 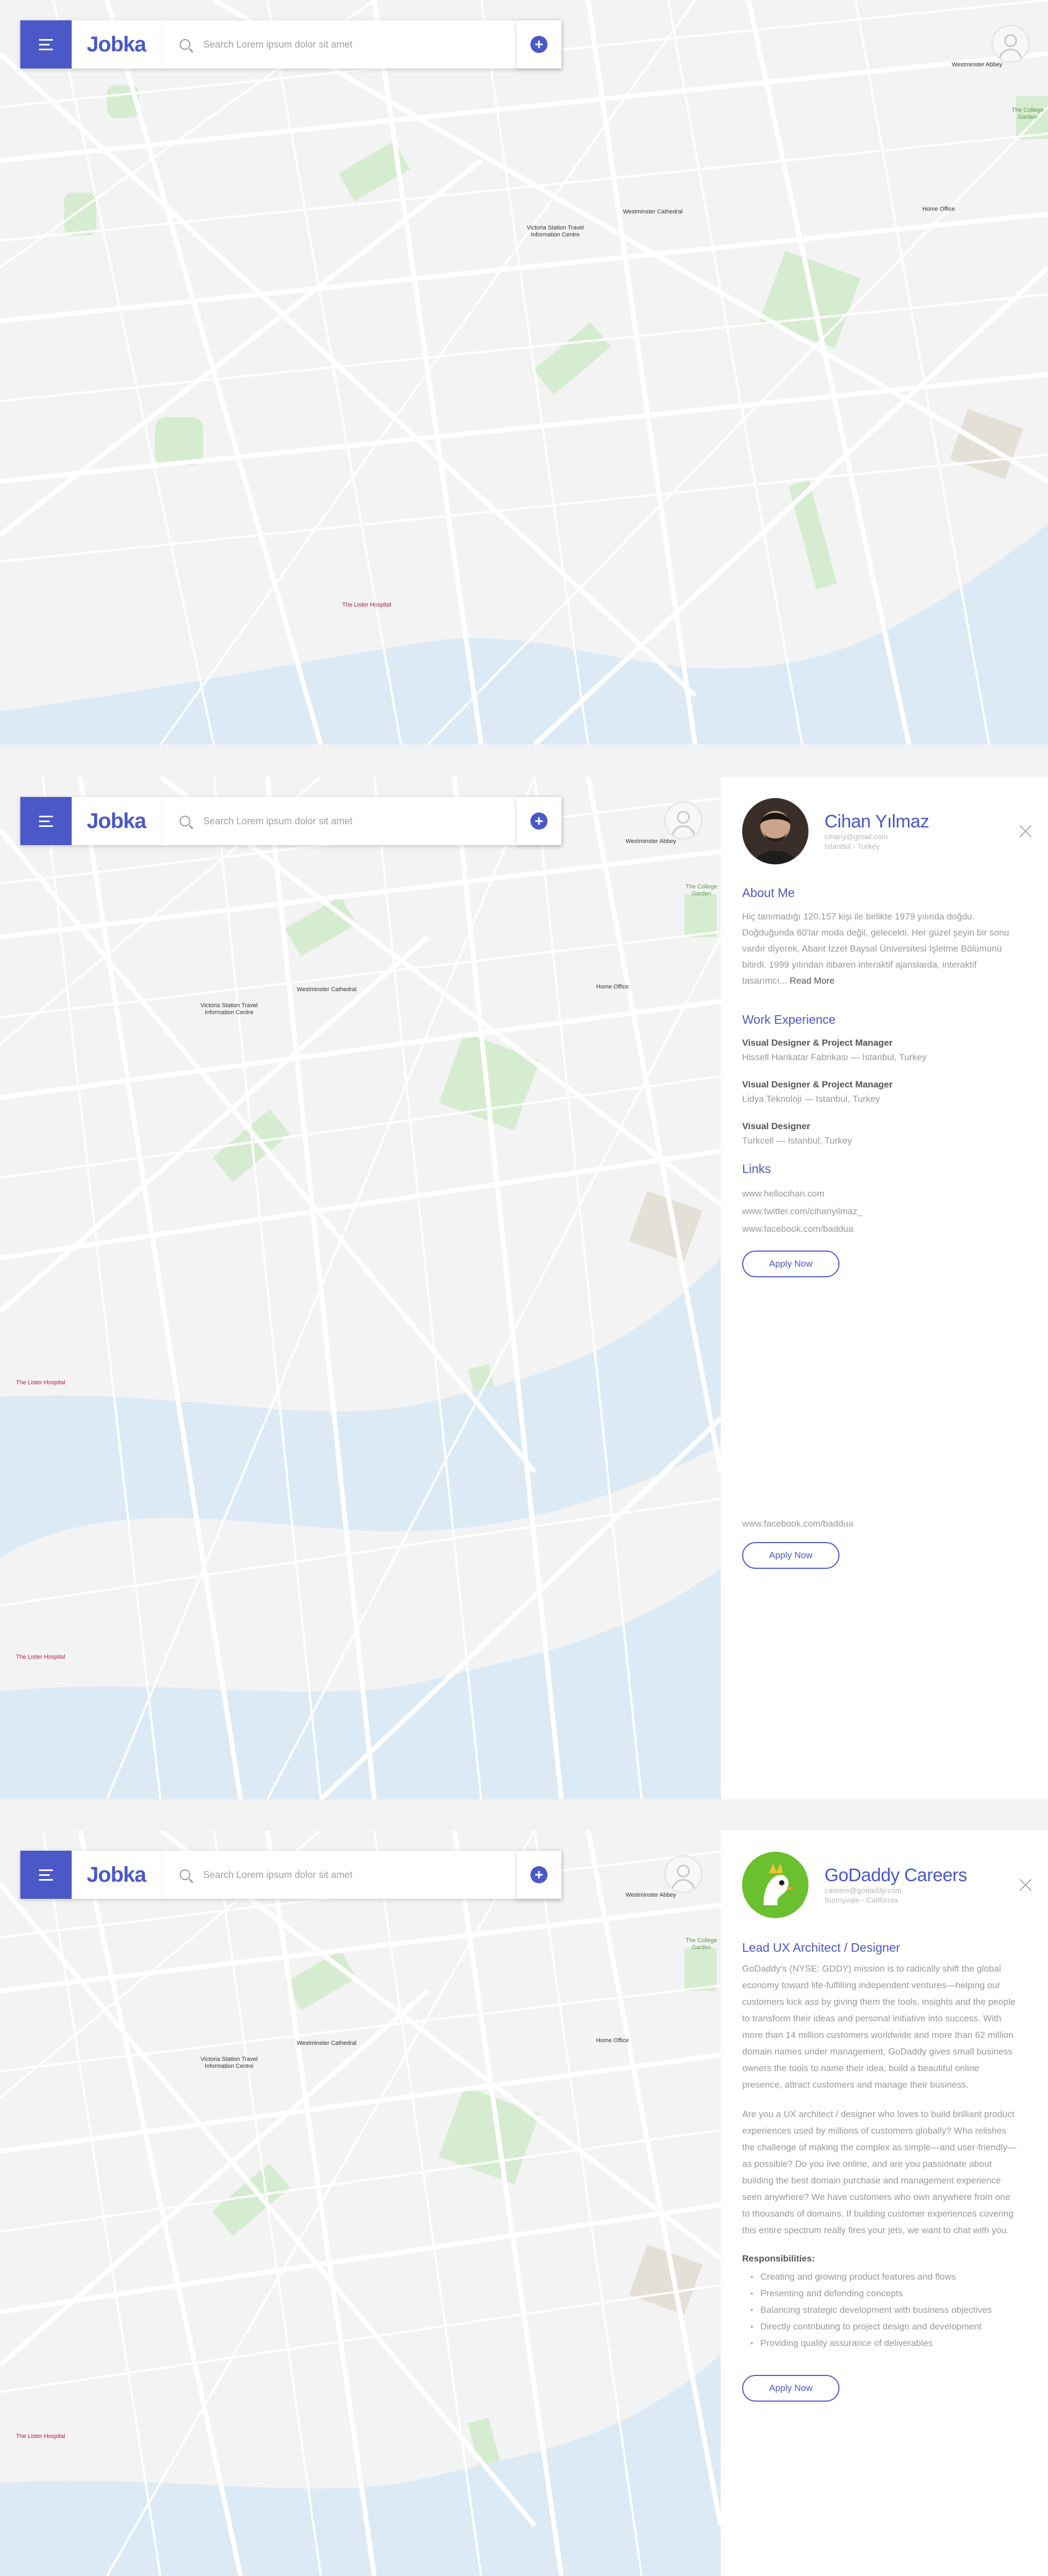 What do you see at coordinates (768, 893) in the screenshot?
I see `about-title: About Me` at bounding box center [768, 893].